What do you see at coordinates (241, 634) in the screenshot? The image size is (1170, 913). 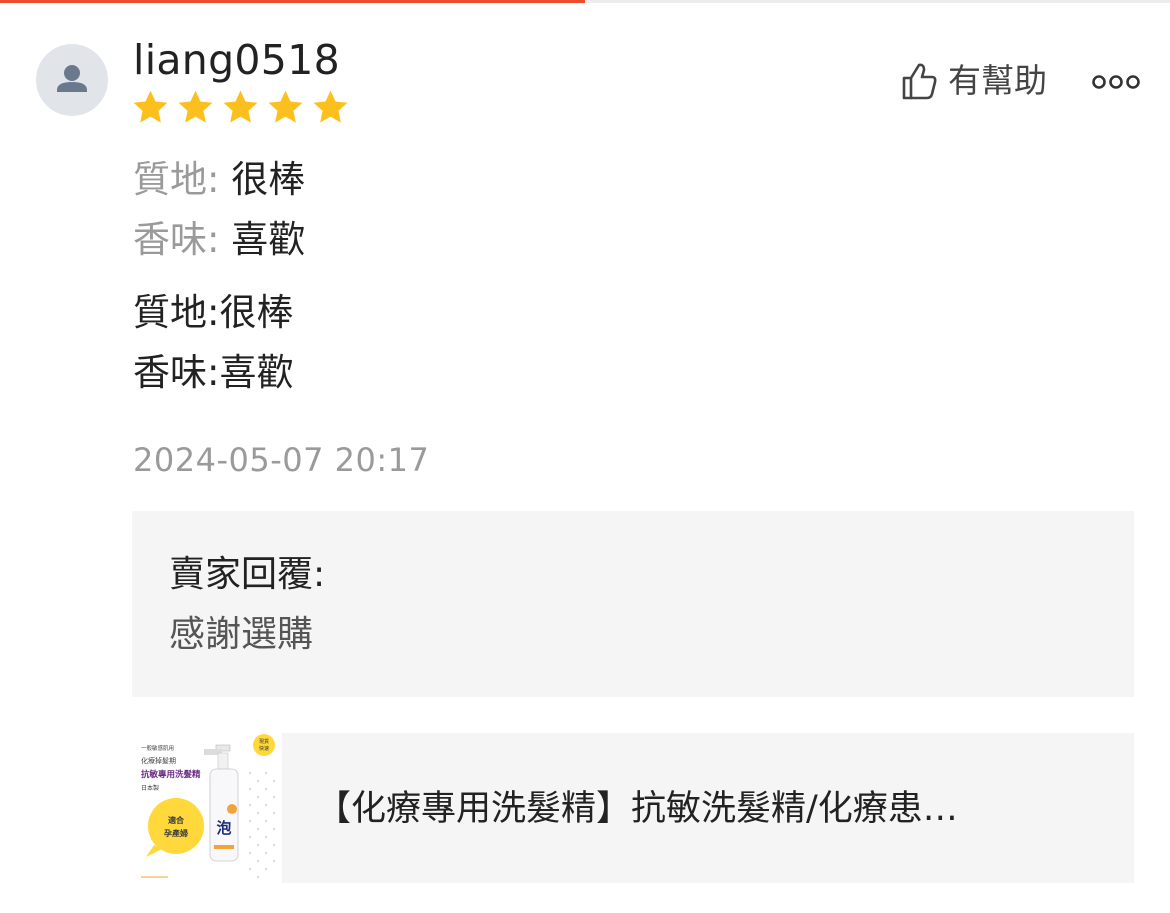 I see `seller-reply-text: 感謝選購` at bounding box center [241, 634].